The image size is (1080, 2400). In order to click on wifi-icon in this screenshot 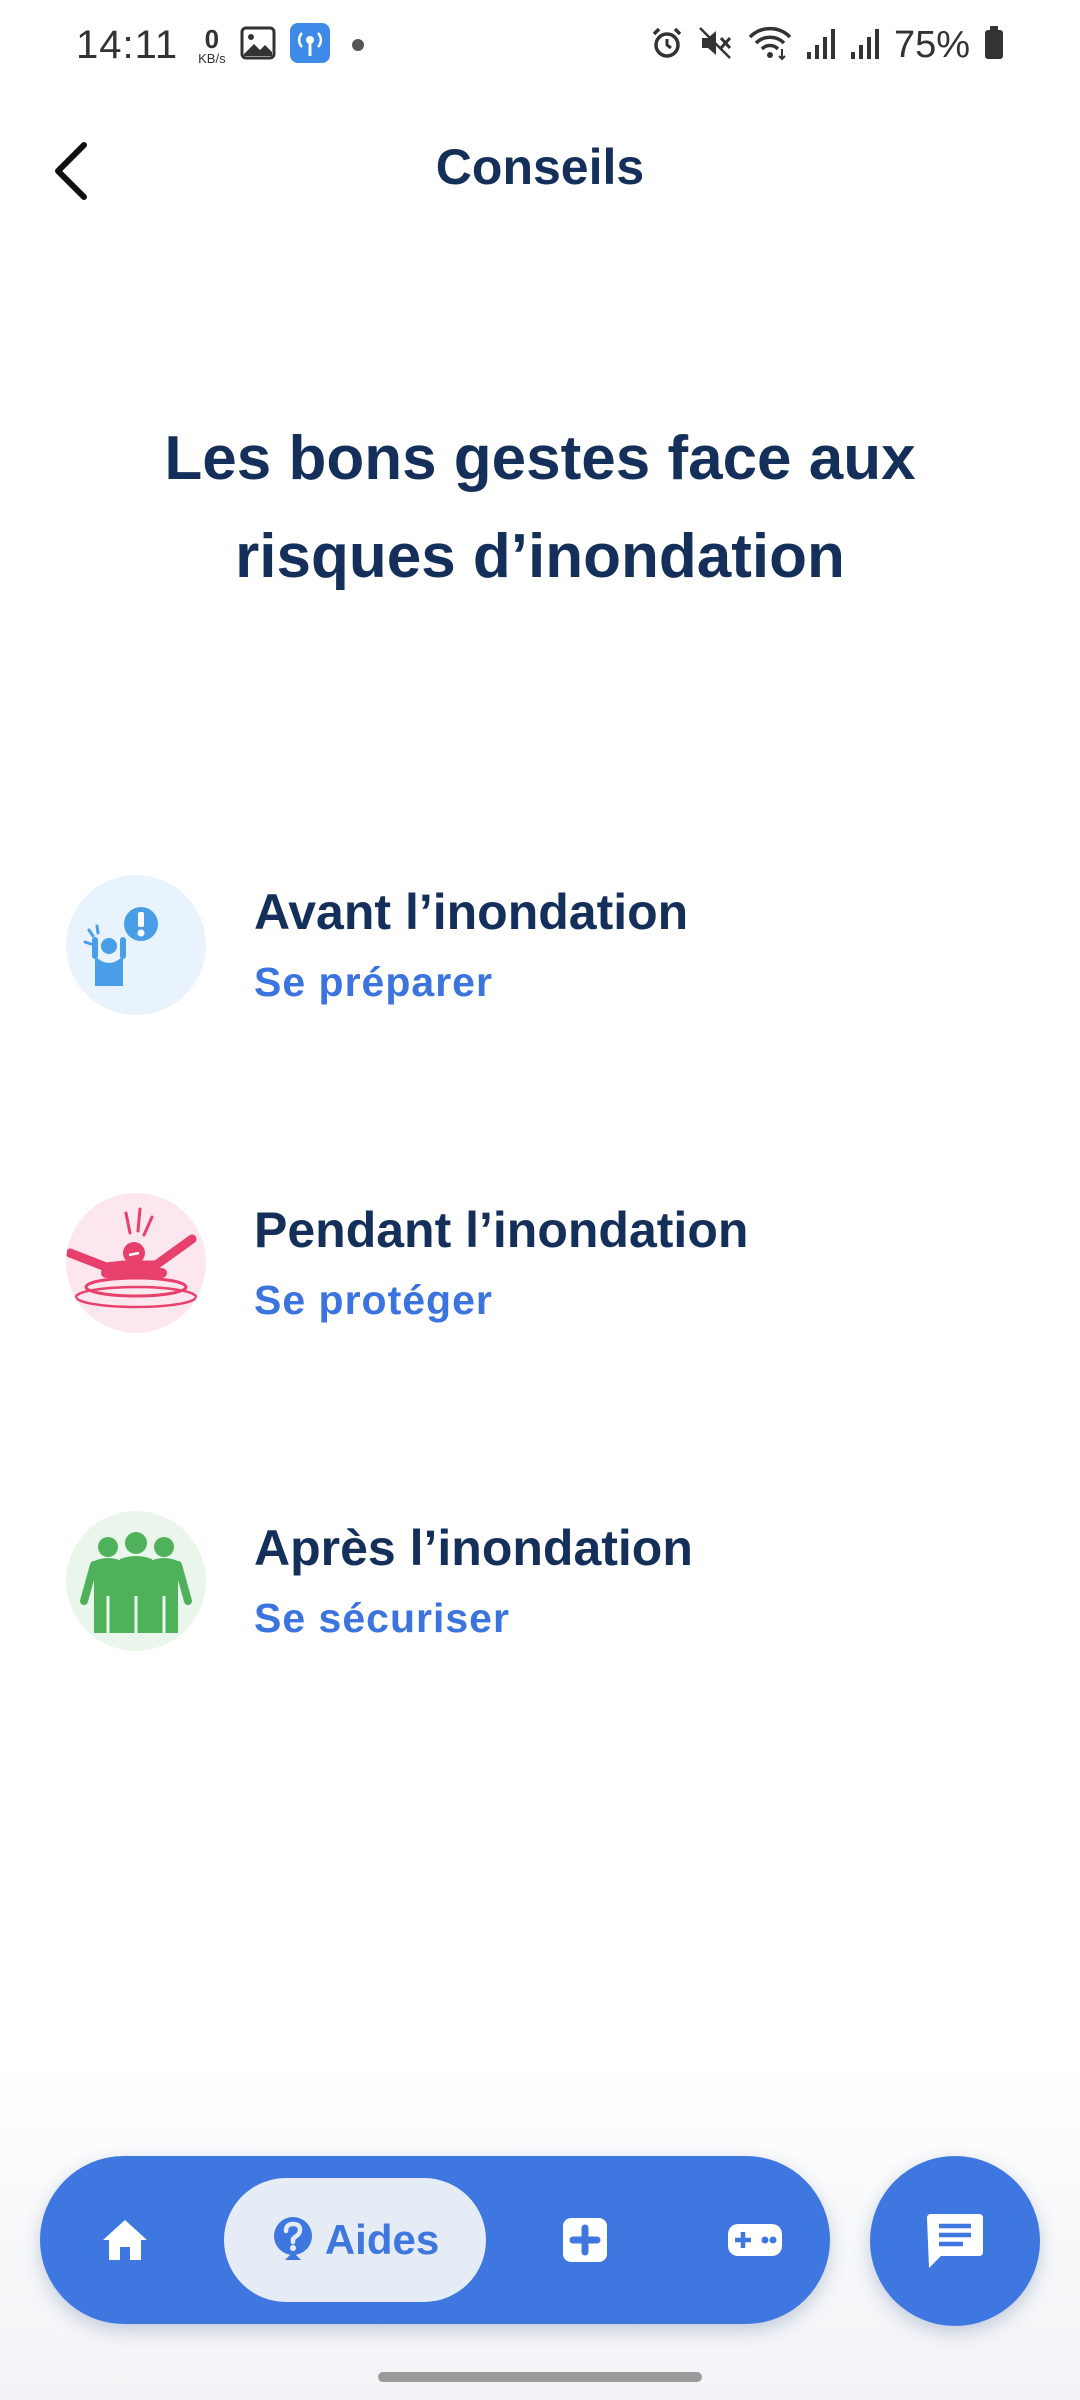, I will do `click(770, 45)`.